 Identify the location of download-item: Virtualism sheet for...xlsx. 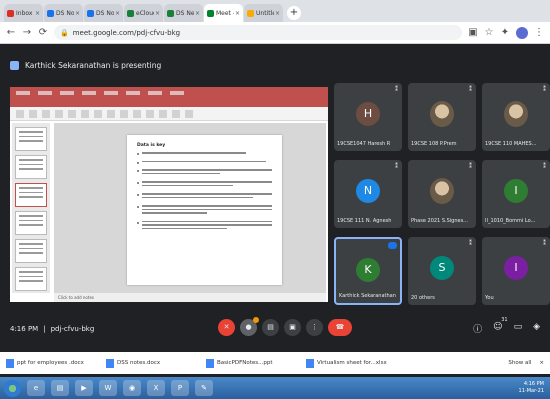
(351, 363).